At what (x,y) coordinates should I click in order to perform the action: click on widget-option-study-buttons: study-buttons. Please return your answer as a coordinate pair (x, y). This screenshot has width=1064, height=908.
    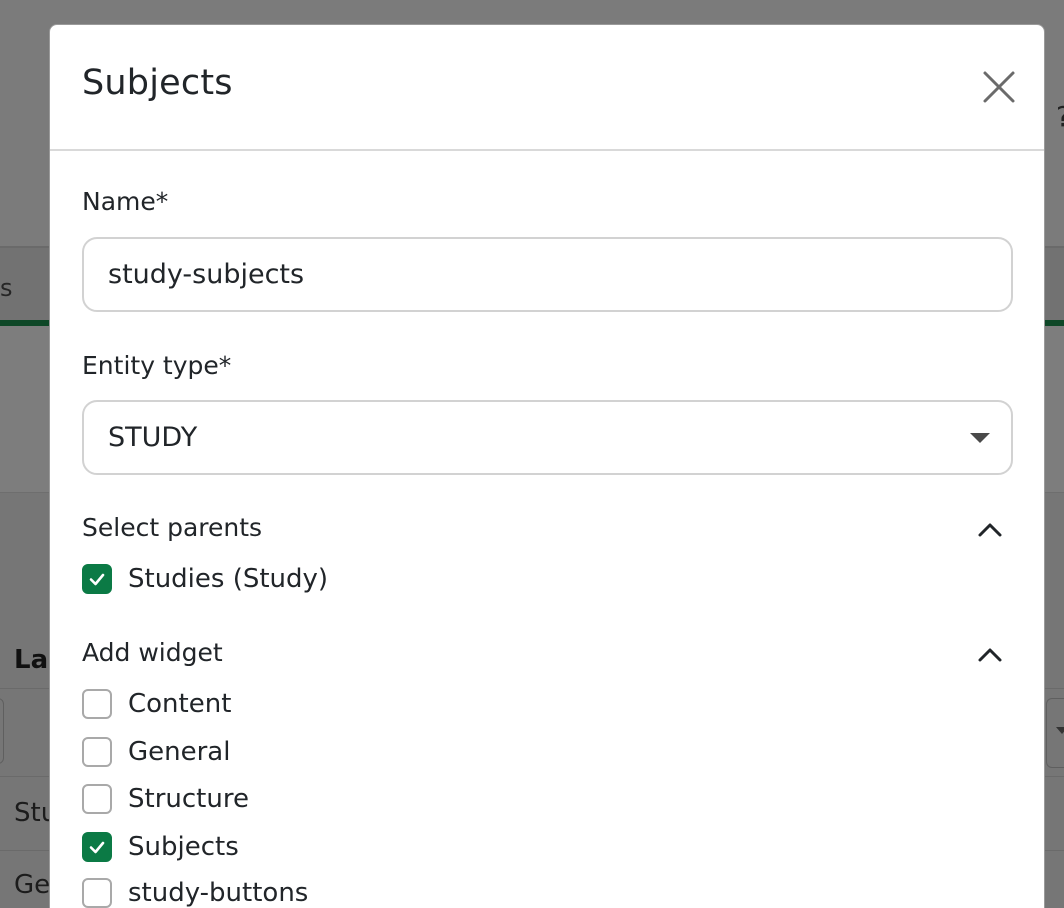
    Looking at the image, I should click on (195, 892).